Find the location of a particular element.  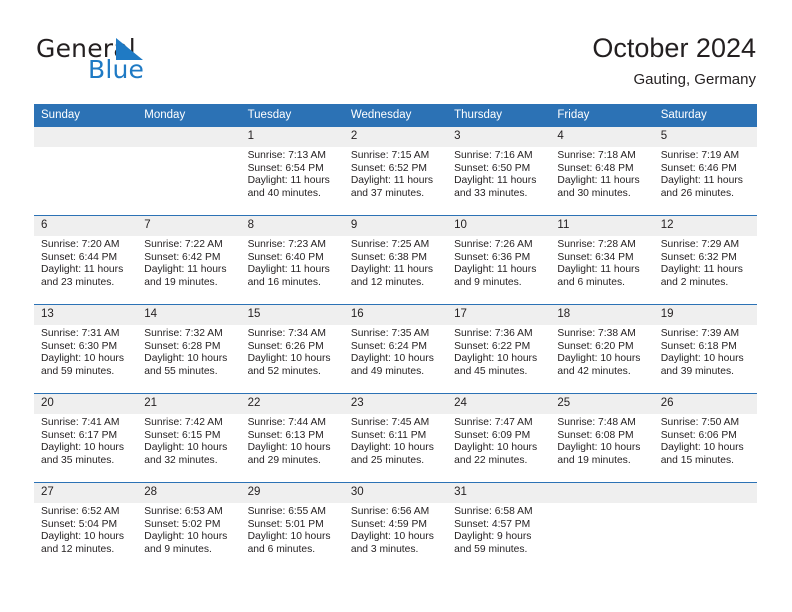

sunset-text: Sunset: 6:08 PM is located at coordinates (595, 435).